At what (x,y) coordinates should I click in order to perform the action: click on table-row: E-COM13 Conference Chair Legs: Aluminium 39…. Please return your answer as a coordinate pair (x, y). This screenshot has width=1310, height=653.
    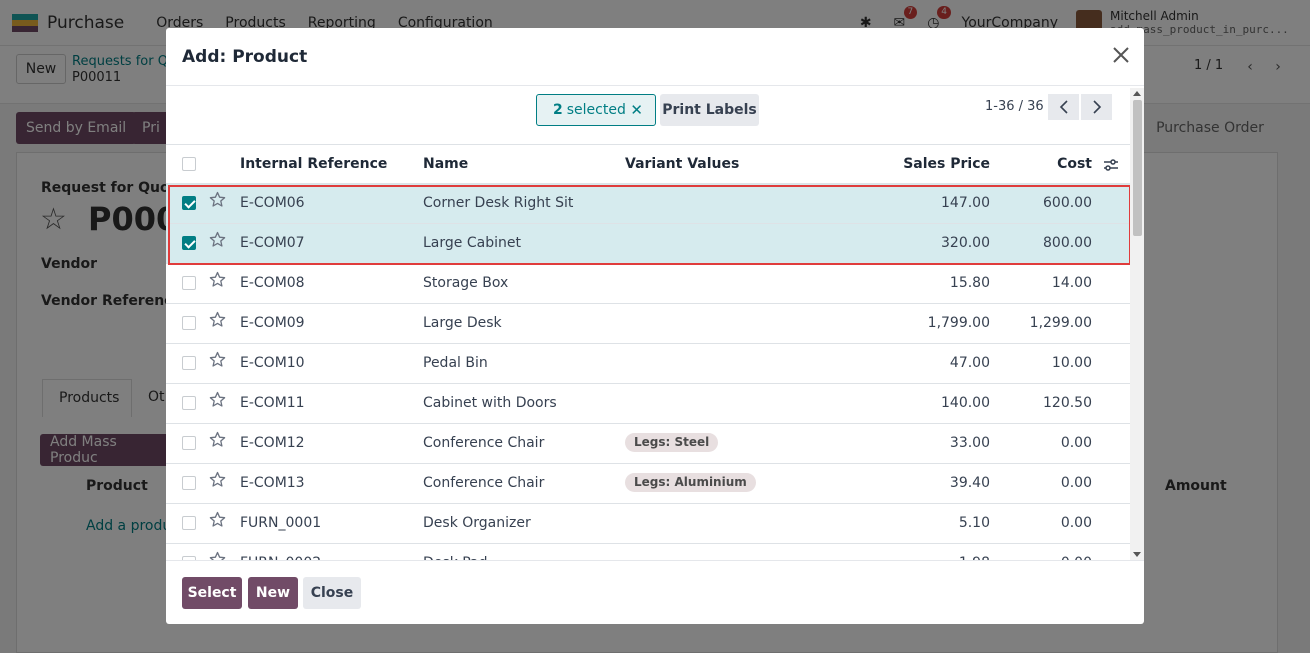
    Looking at the image, I should click on (648, 484).